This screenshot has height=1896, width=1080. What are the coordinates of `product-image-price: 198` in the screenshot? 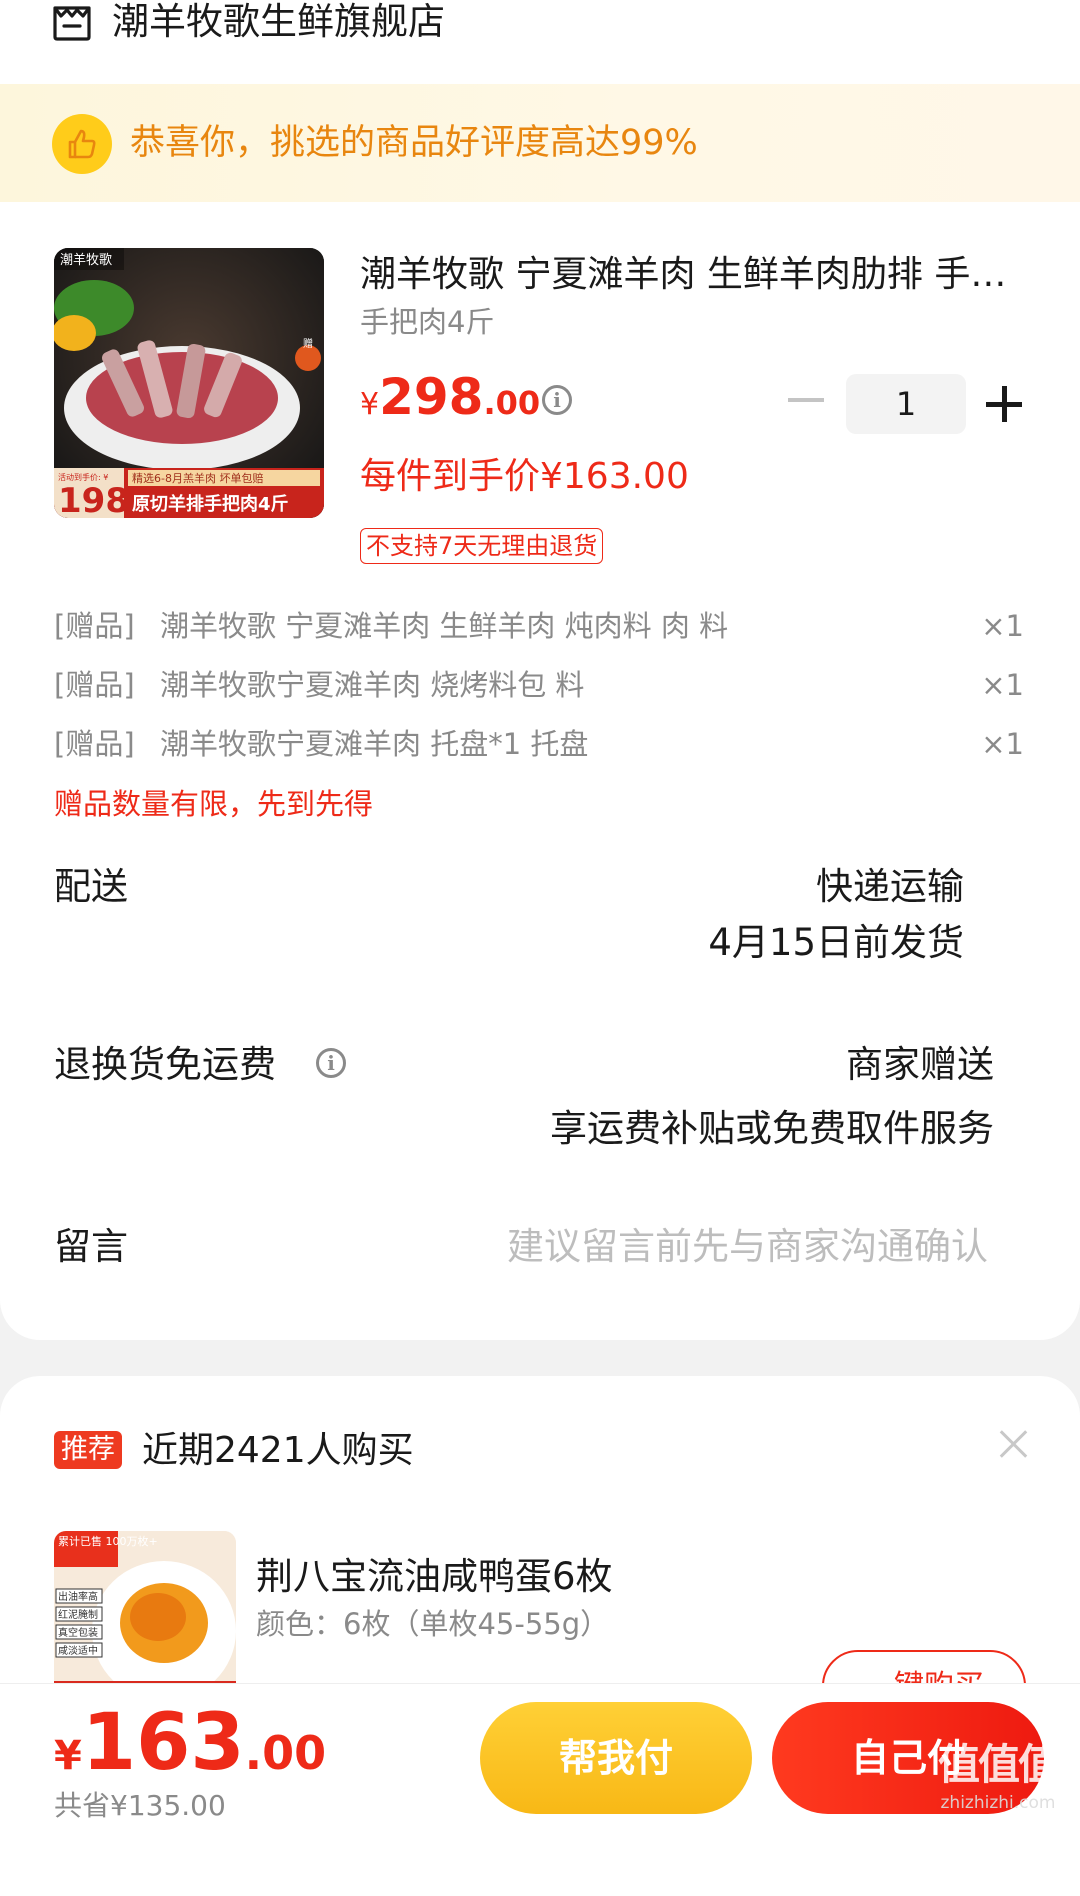 It's located at (93, 499).